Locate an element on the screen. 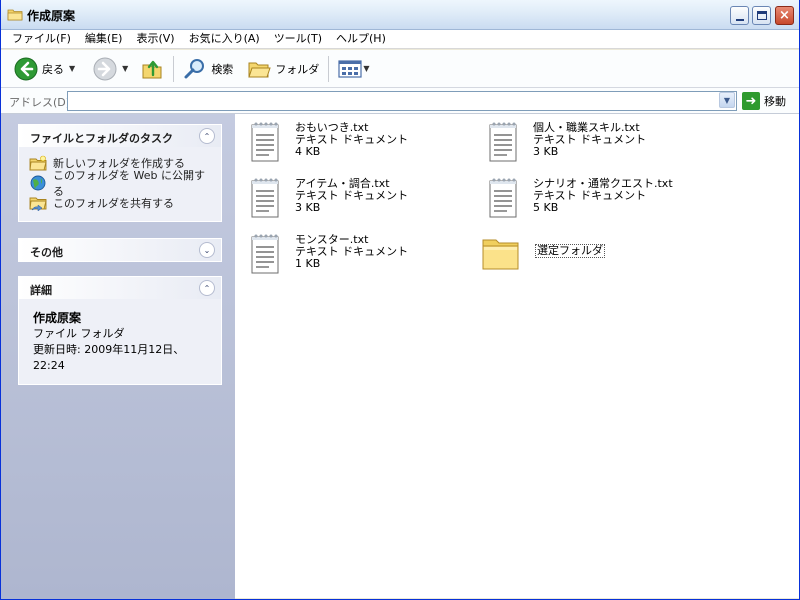 Image resolution: width=800 pixels, height=600 pixels. address-label: アドレス(D) is located at coordinates (40, 102).